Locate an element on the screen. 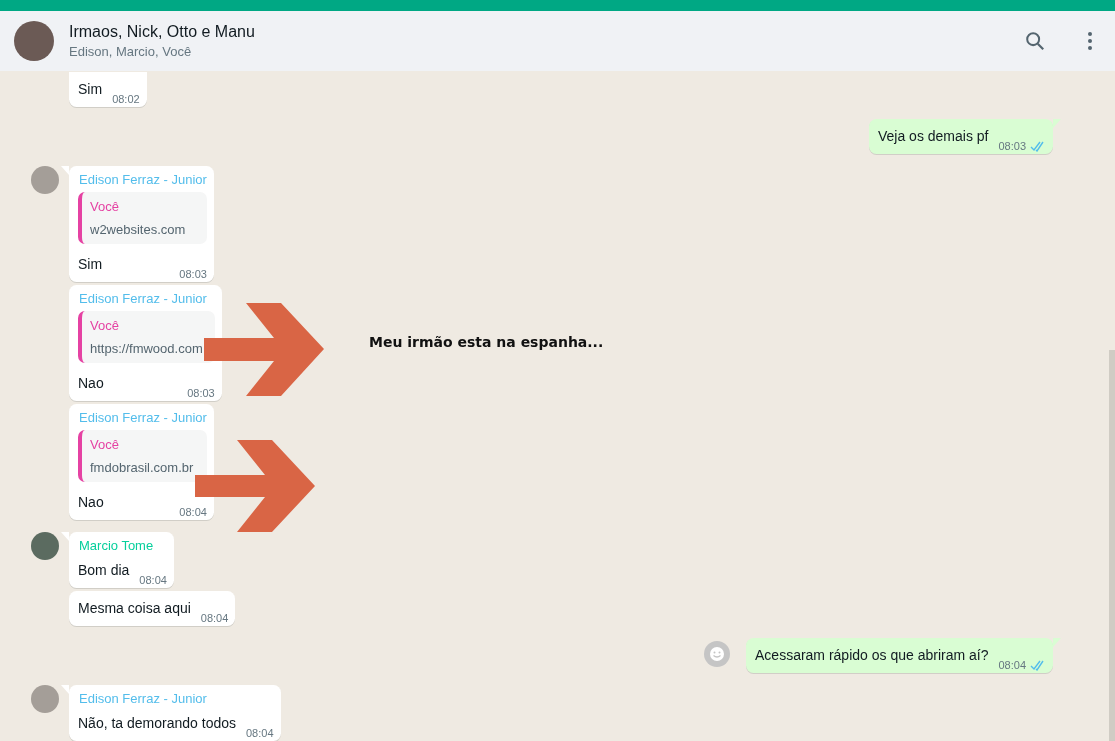 This screenshot has height=741, width=1115. smiley-icon is located at coordinates (717, 654).